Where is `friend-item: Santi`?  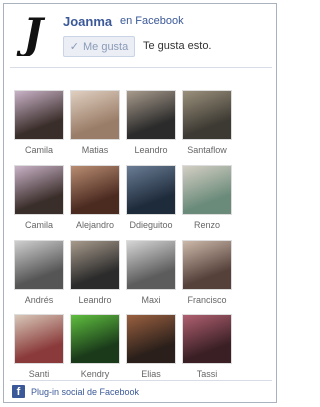
friend-item: Santi is located at coordinates (39, 346).